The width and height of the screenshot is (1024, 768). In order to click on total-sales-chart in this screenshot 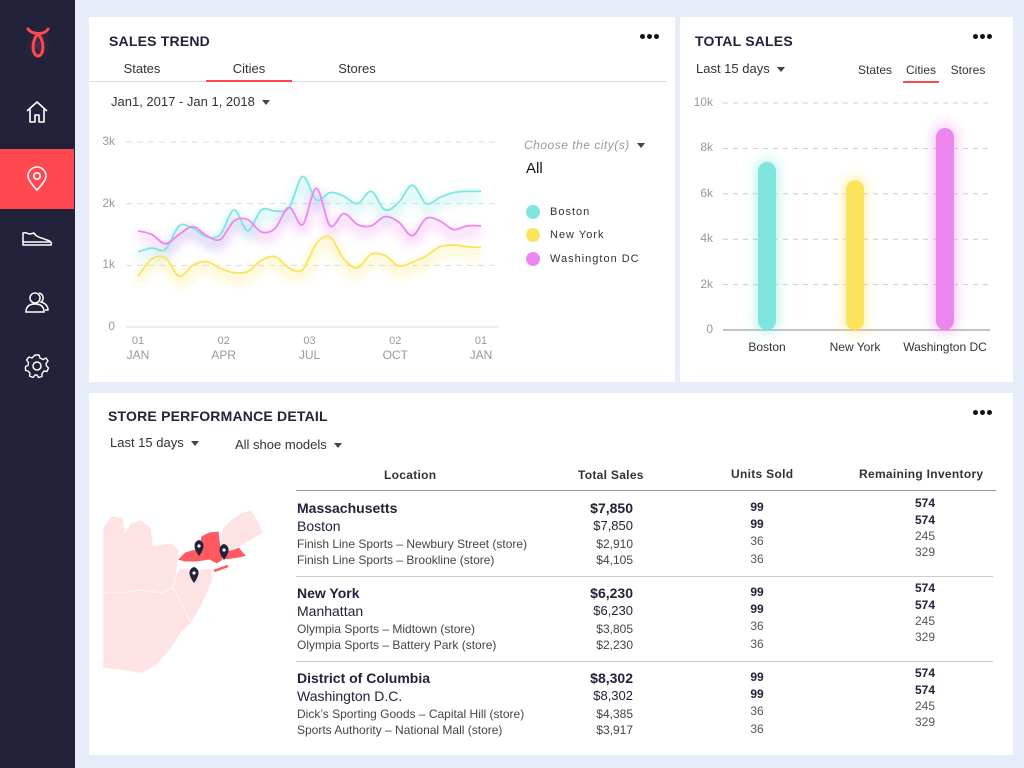, I will do `click(856, 218)`.